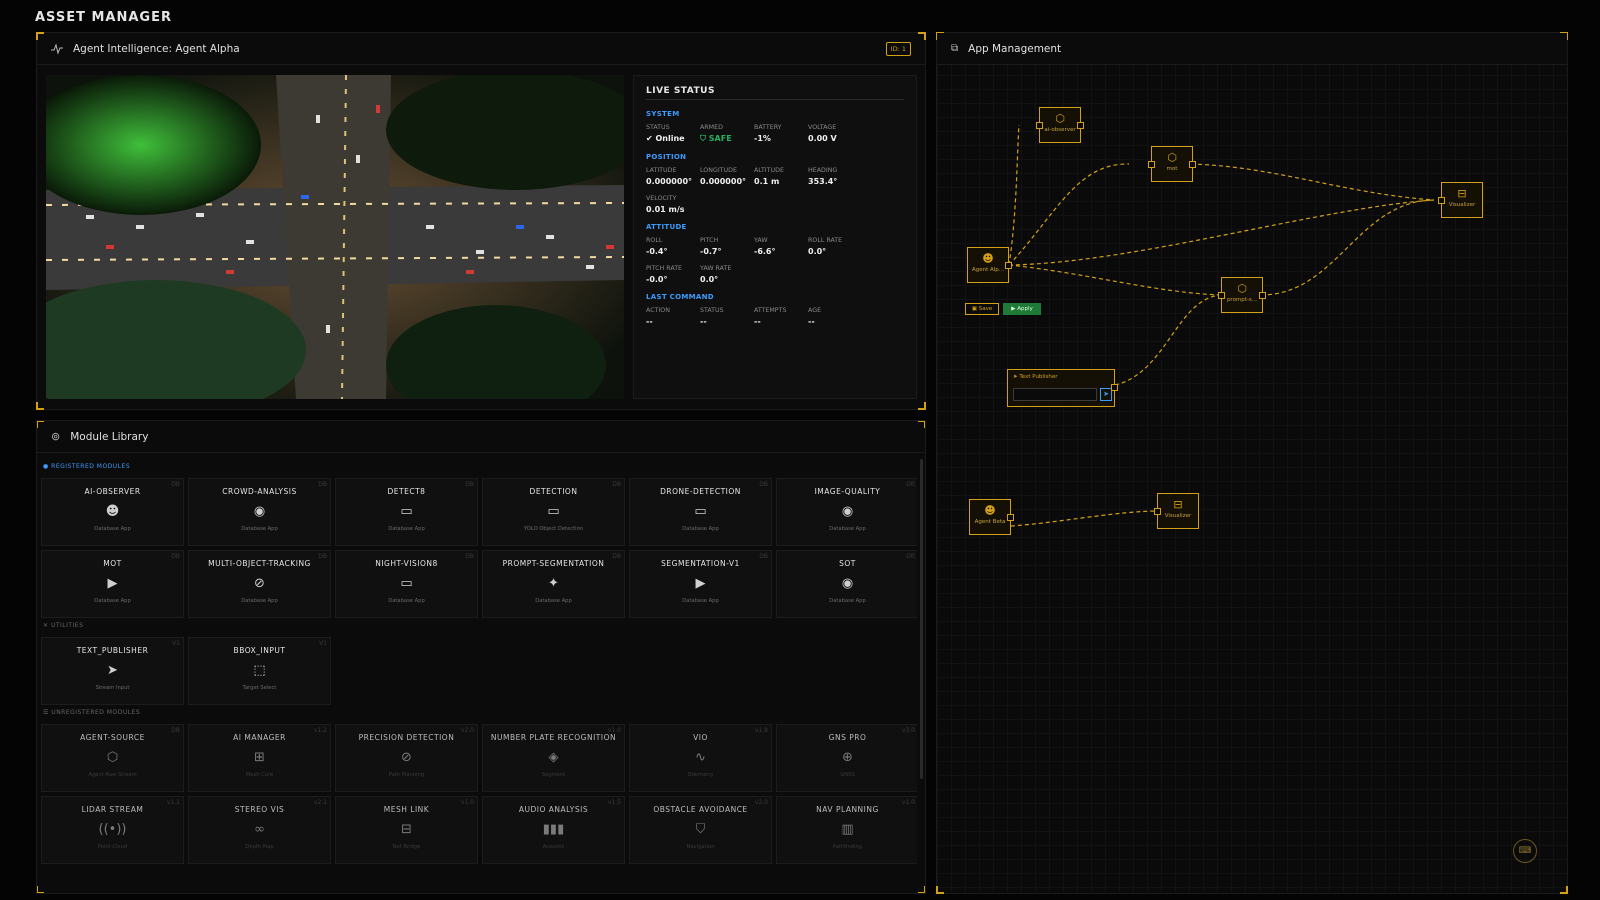 The width and height of the screenshot is (1600, 900). Describe the element at coordinates (259, 809) in the screenshot. I see `module-name: STEREO VIS` at that location.